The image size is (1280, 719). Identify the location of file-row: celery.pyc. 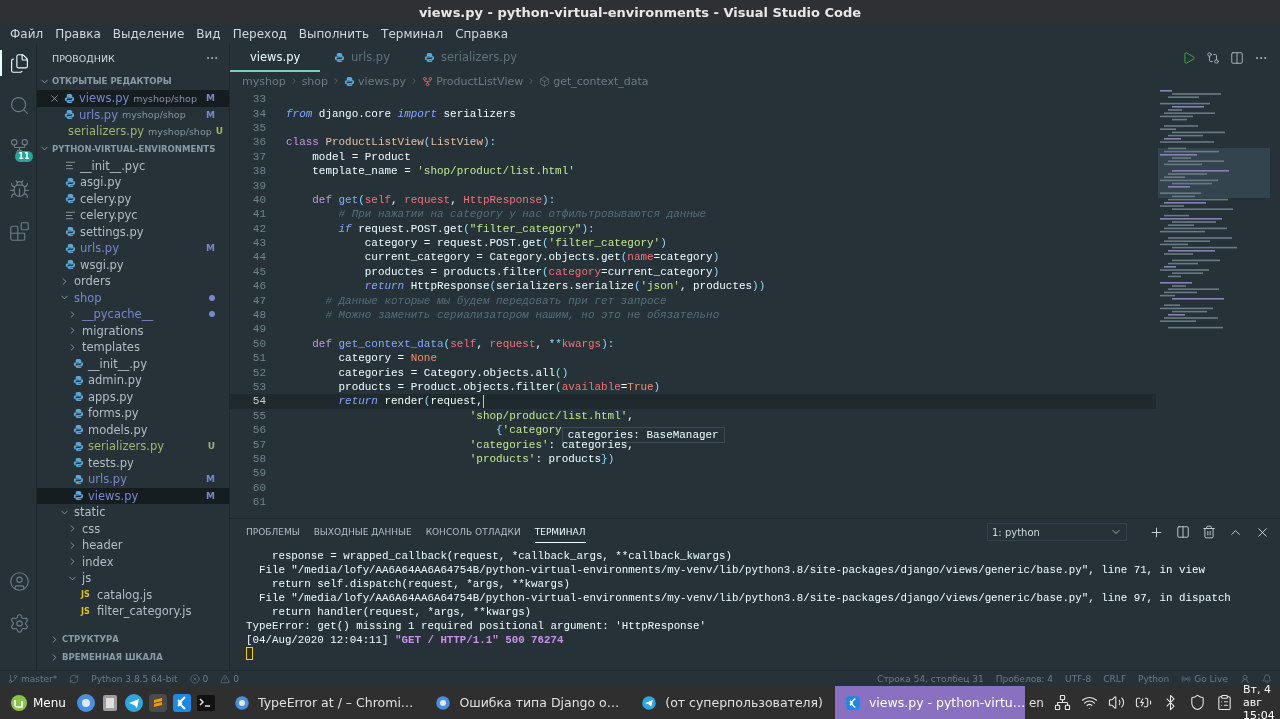
(133, 215).